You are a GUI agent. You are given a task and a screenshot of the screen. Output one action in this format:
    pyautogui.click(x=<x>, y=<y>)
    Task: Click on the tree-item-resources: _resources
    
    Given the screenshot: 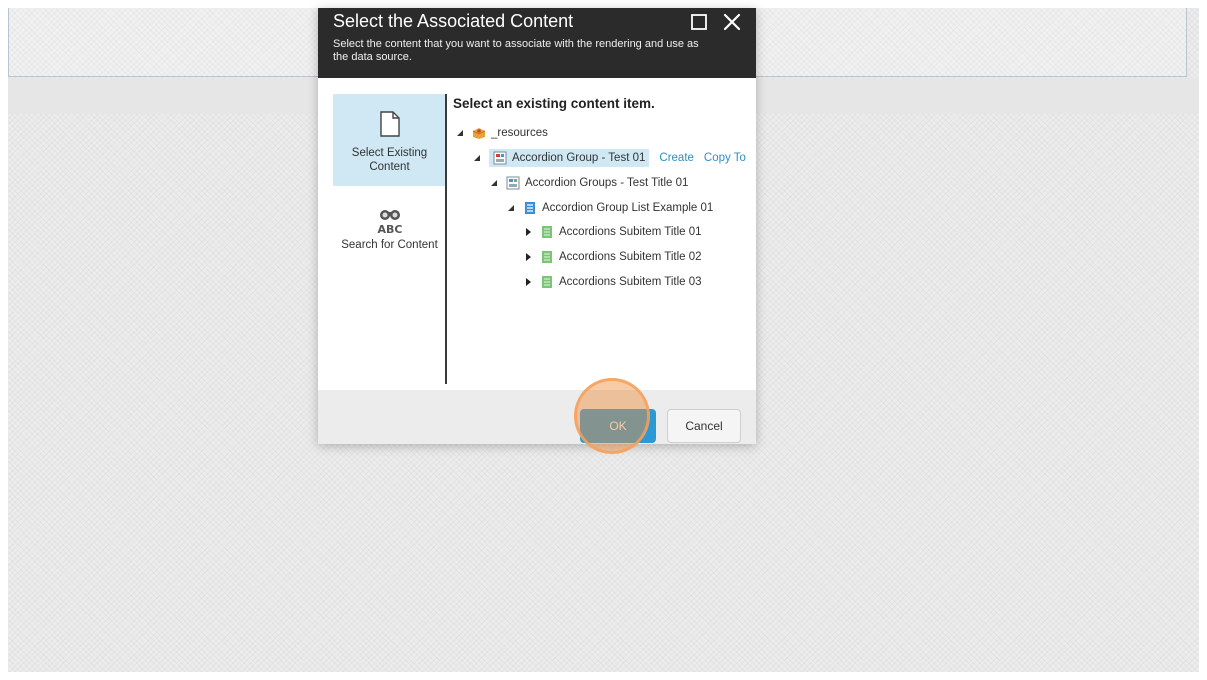 What is the action you would take?
    pyautogui.click(x=501, y=133)
    